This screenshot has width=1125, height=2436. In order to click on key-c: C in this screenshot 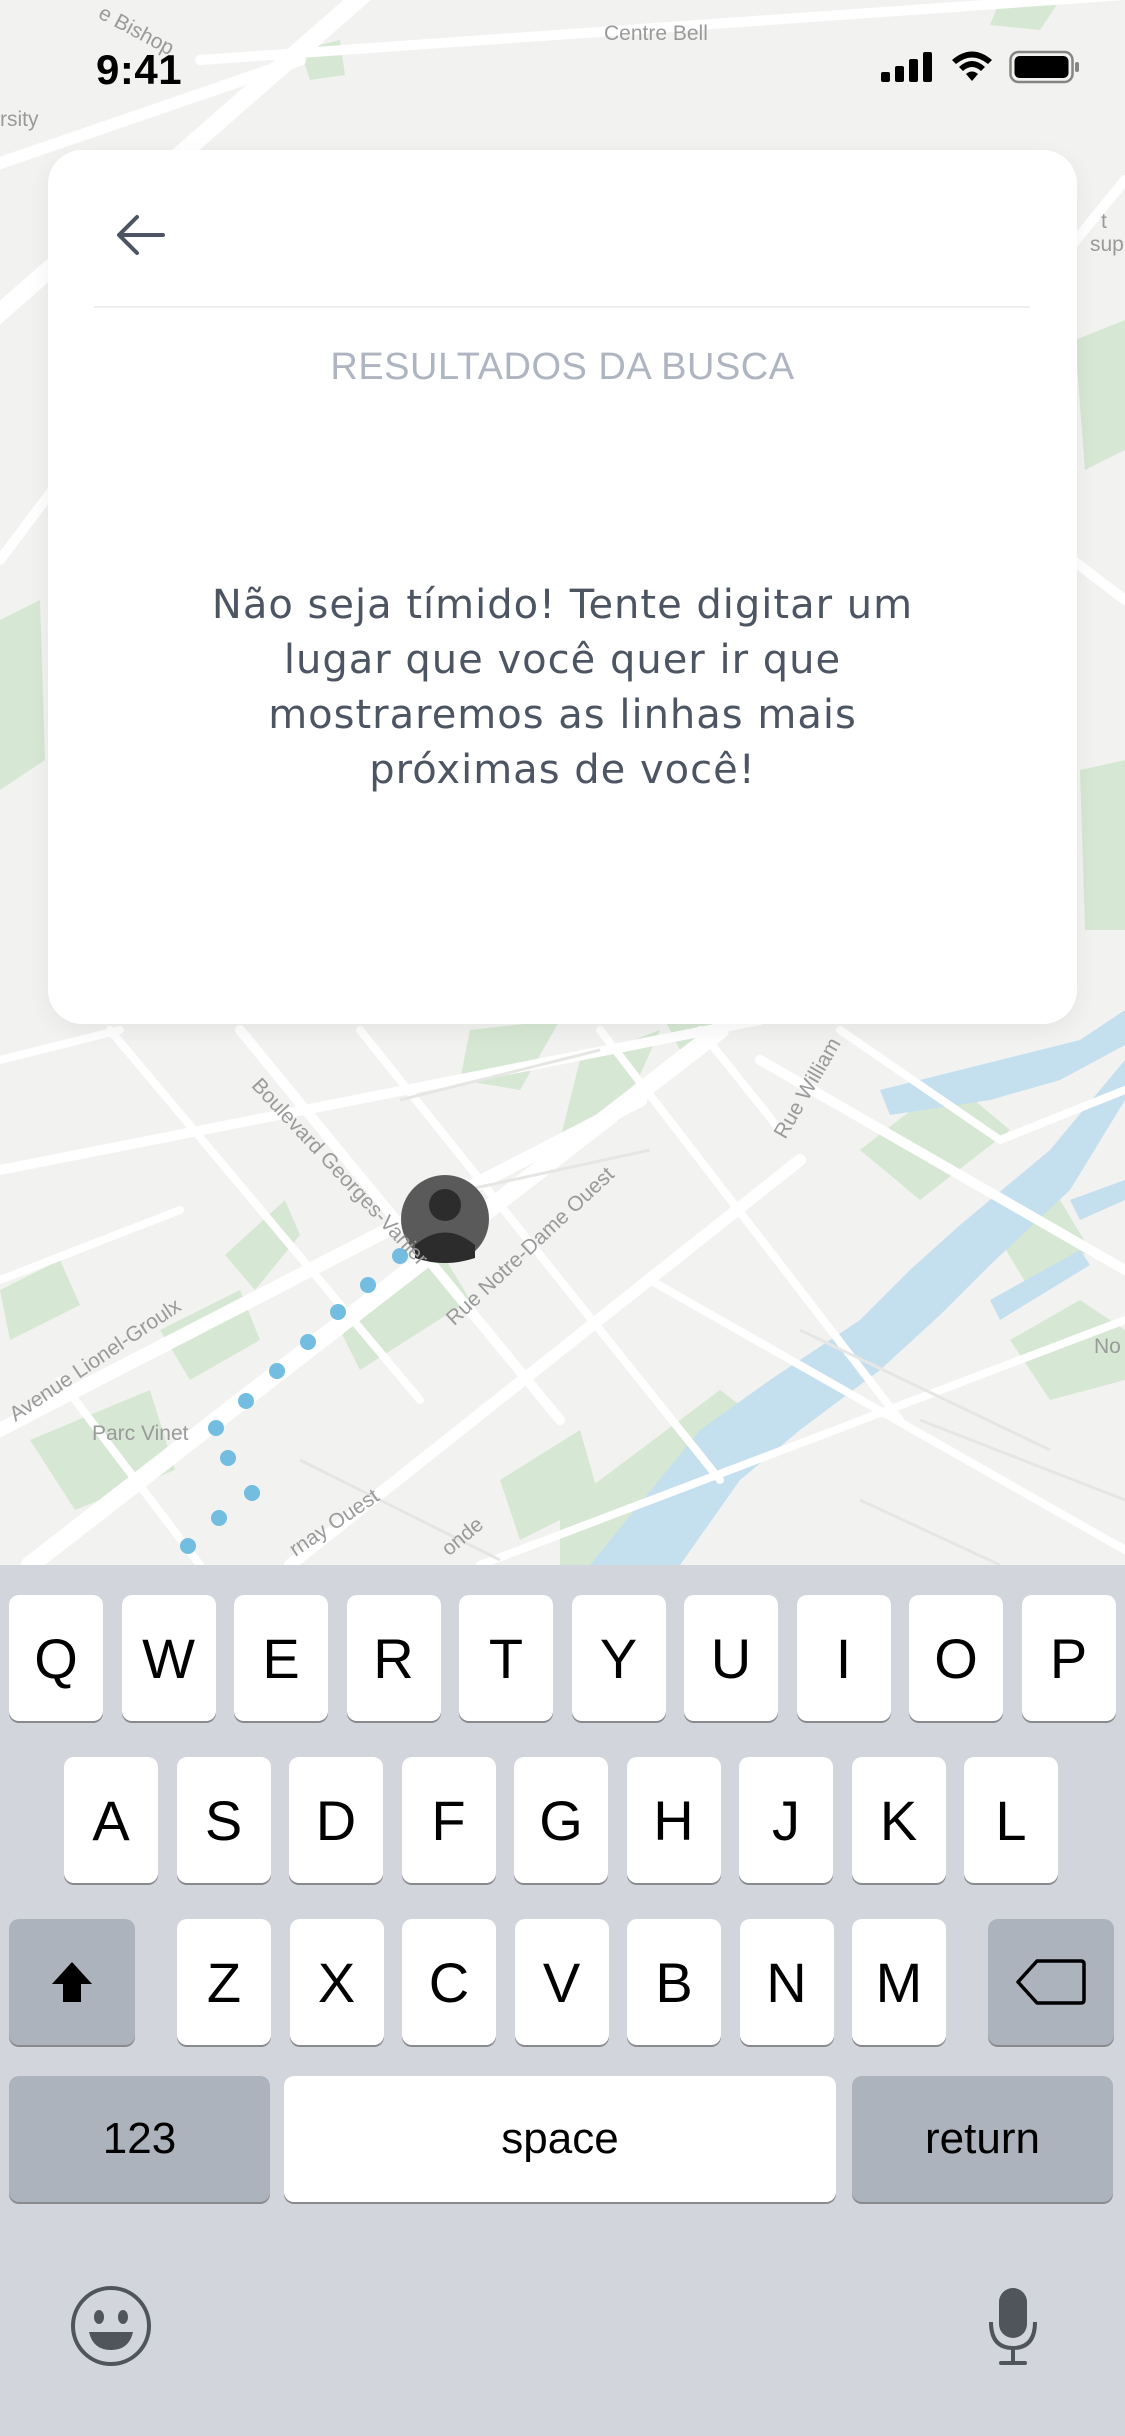, I will do `click(449, 1982)`.